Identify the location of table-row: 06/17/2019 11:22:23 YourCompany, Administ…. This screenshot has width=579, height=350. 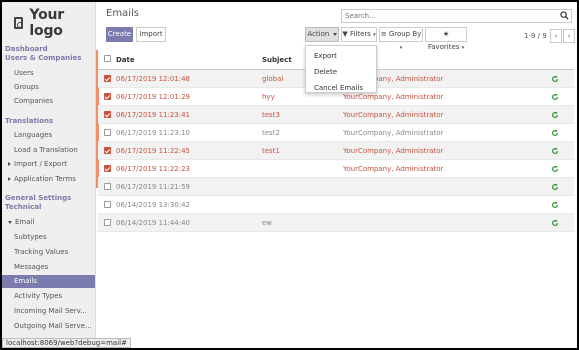
(336, 169).